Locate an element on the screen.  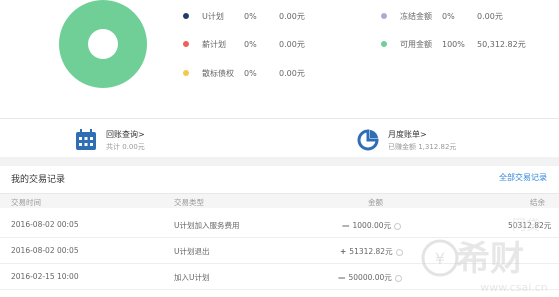
legend-label: 薪计划 is located at coordinates (214, 44).